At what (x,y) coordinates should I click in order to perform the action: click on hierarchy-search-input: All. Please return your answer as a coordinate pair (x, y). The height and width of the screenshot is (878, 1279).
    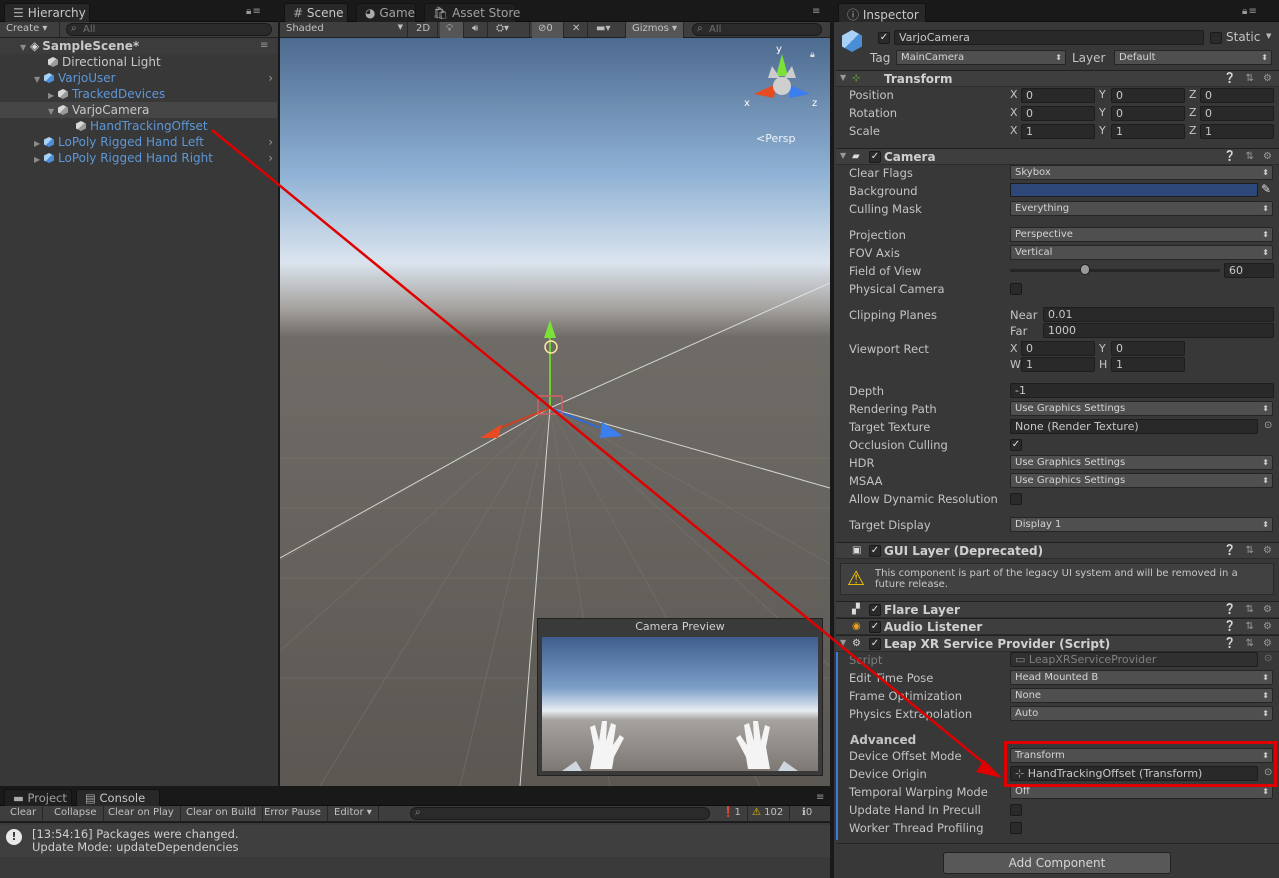
    Looking at the image, I should click on (169, 29).